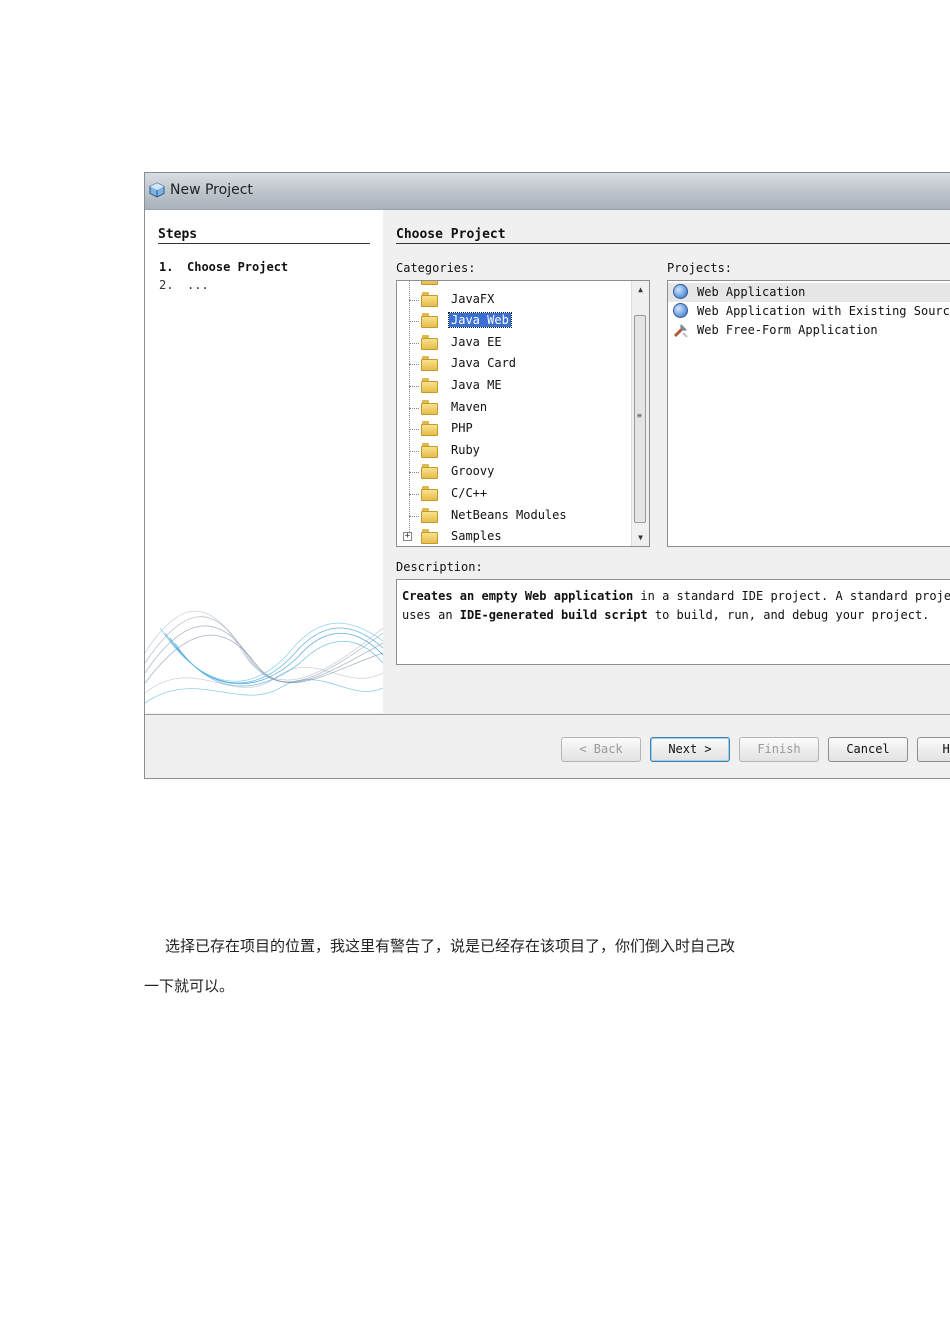 The height and width of the screenshot is (1344, 950). What do you see at coordinates (157, 190) in the screenshot?
I see `netbeans-cube-icon` at bounding box center [157, 190].